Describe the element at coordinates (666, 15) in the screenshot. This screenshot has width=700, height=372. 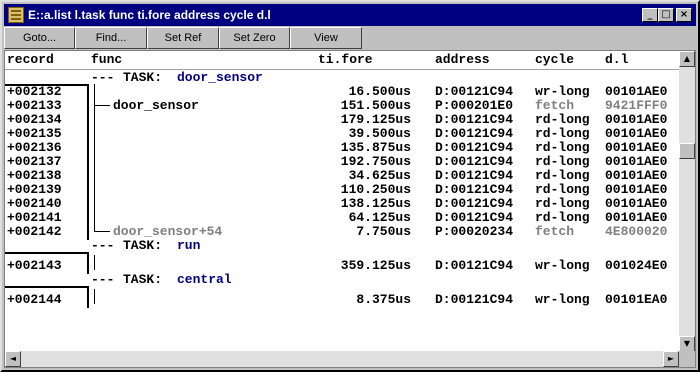
I see `maximize-button: □` at that location.